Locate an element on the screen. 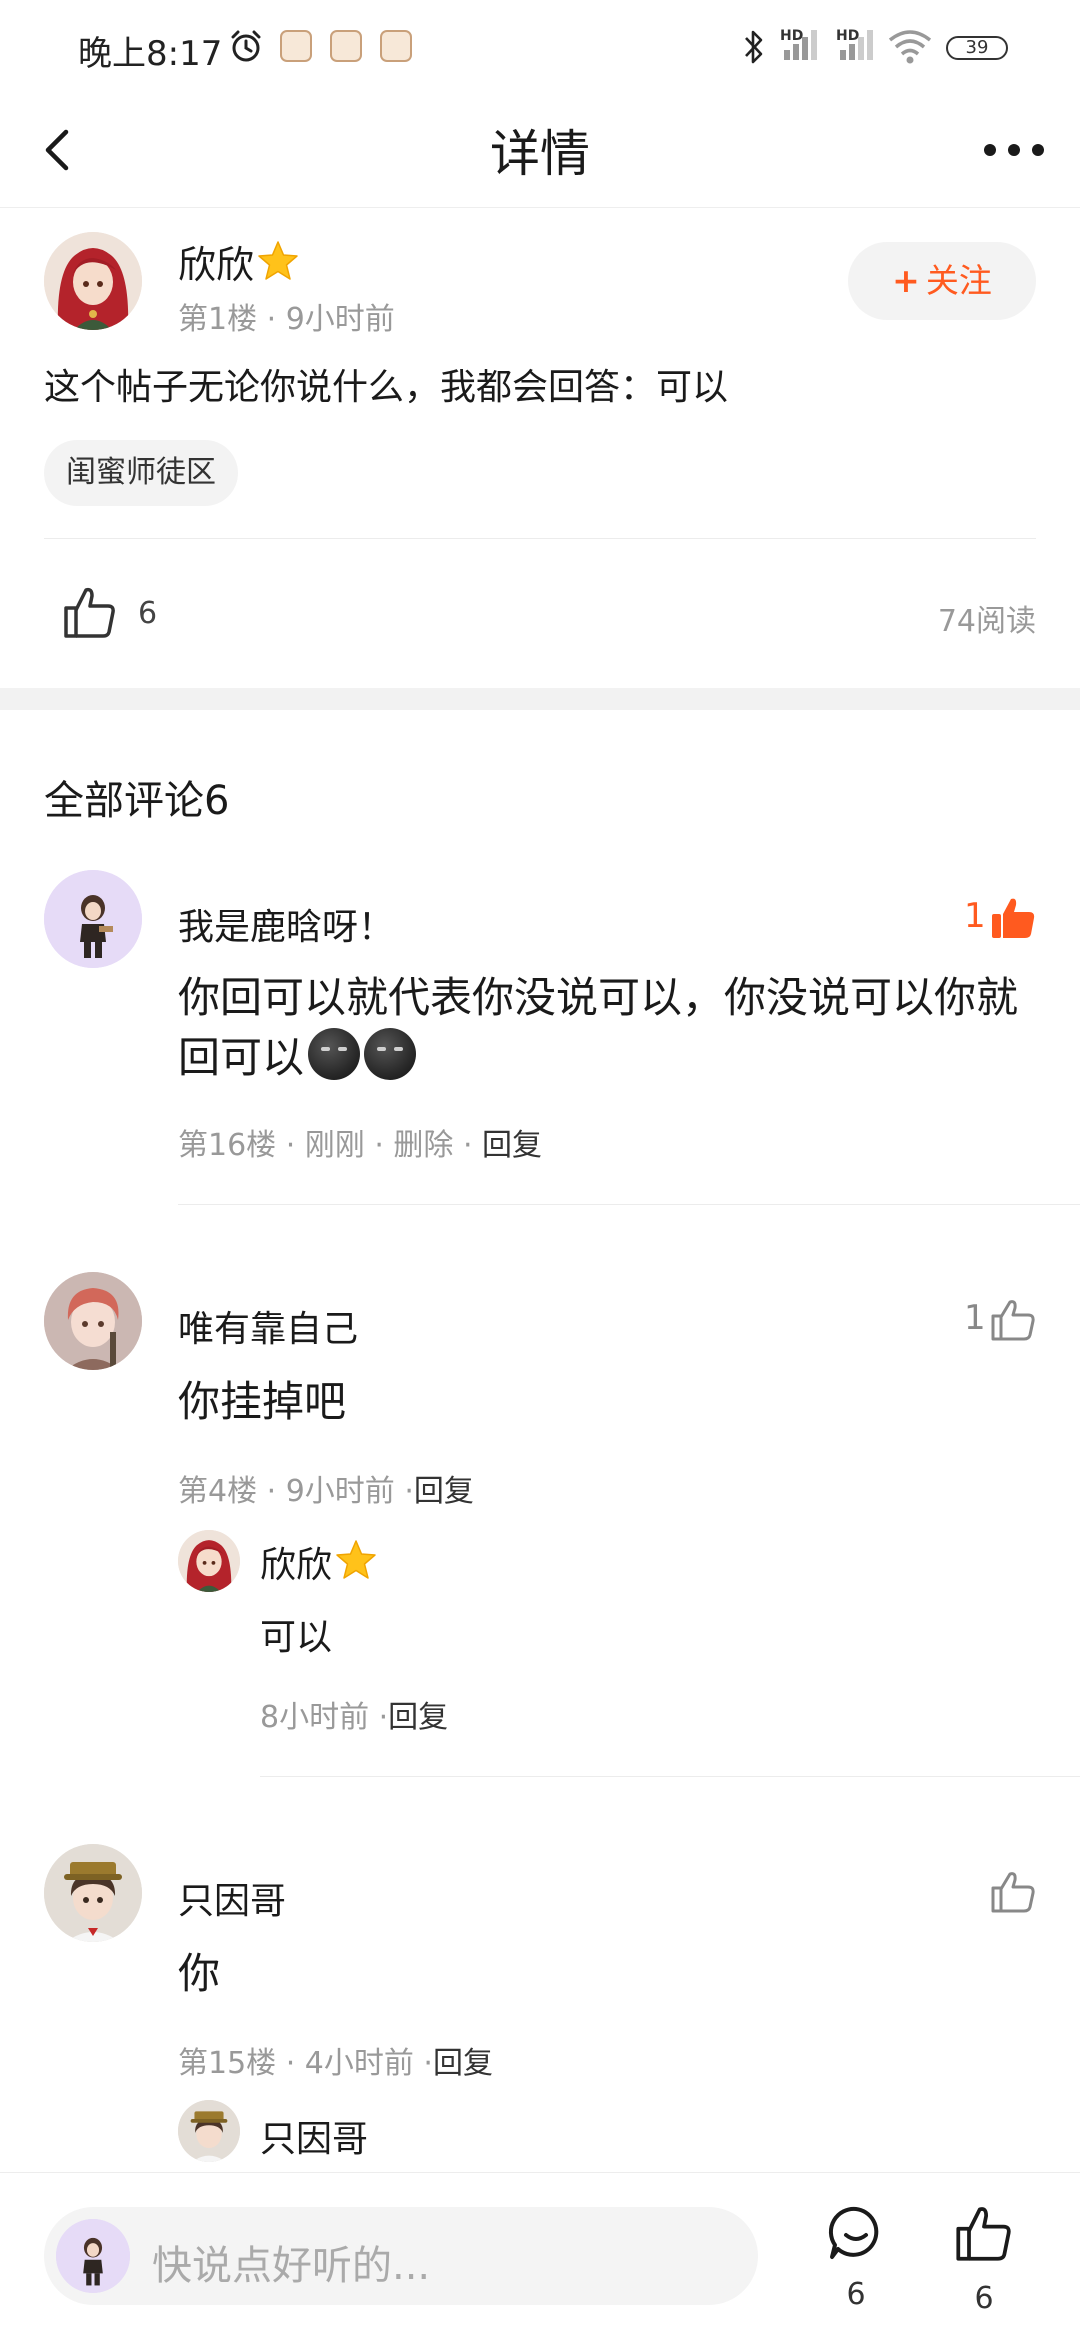 The image size is (1080, 2340). comments-heading: 全部评论6 is located at coordinates (137, 801).